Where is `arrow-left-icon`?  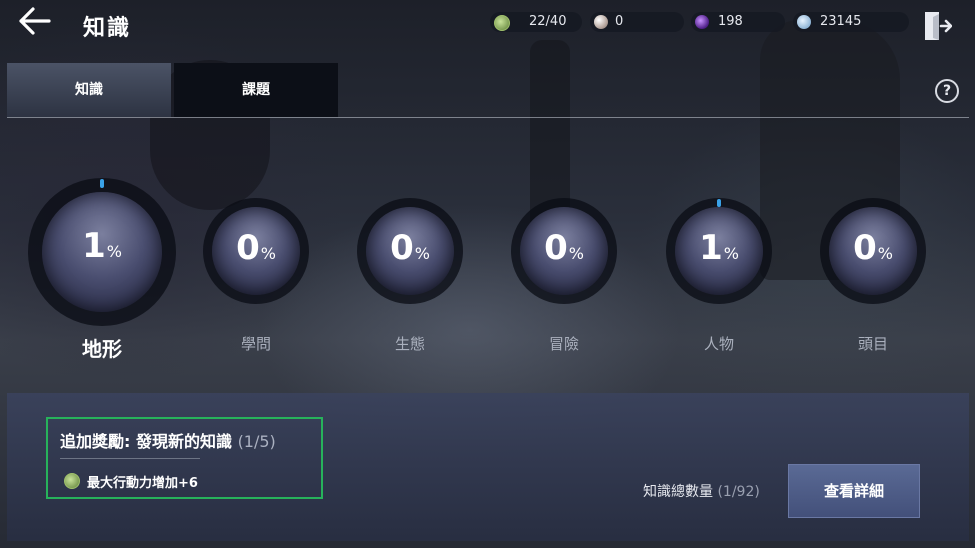 arrow-left-icon is located at coordinates (35, 21).